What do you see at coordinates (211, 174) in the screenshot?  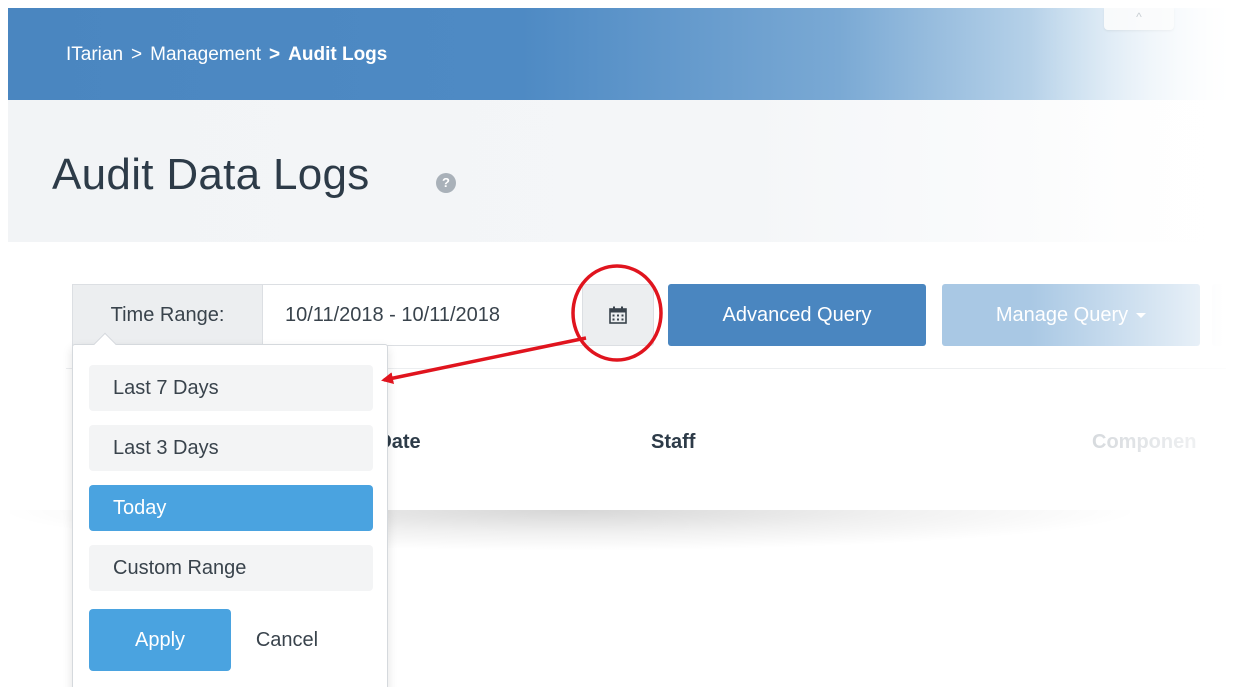 I see `page-title: Audit Data Logs` at bounding box center [211, 174].